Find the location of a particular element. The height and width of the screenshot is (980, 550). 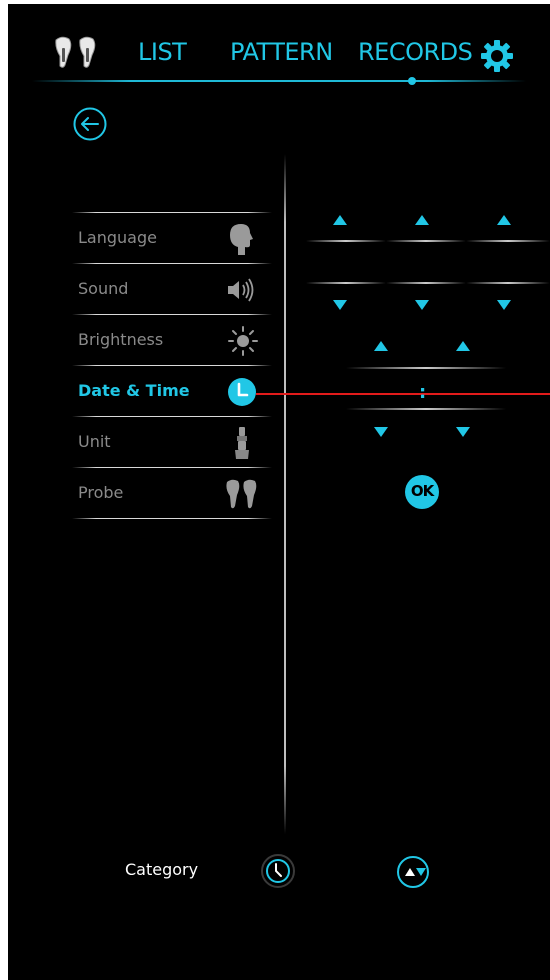

ok-button: OK is located at coordinates (422, 492).